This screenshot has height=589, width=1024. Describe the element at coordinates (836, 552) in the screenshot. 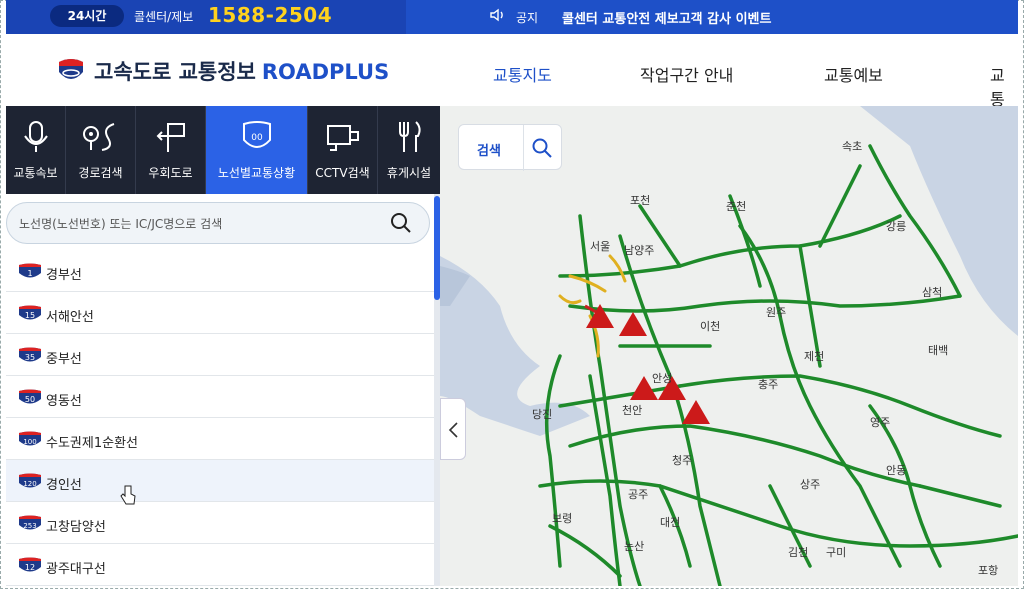

I see `city-label: 구미` at that location.